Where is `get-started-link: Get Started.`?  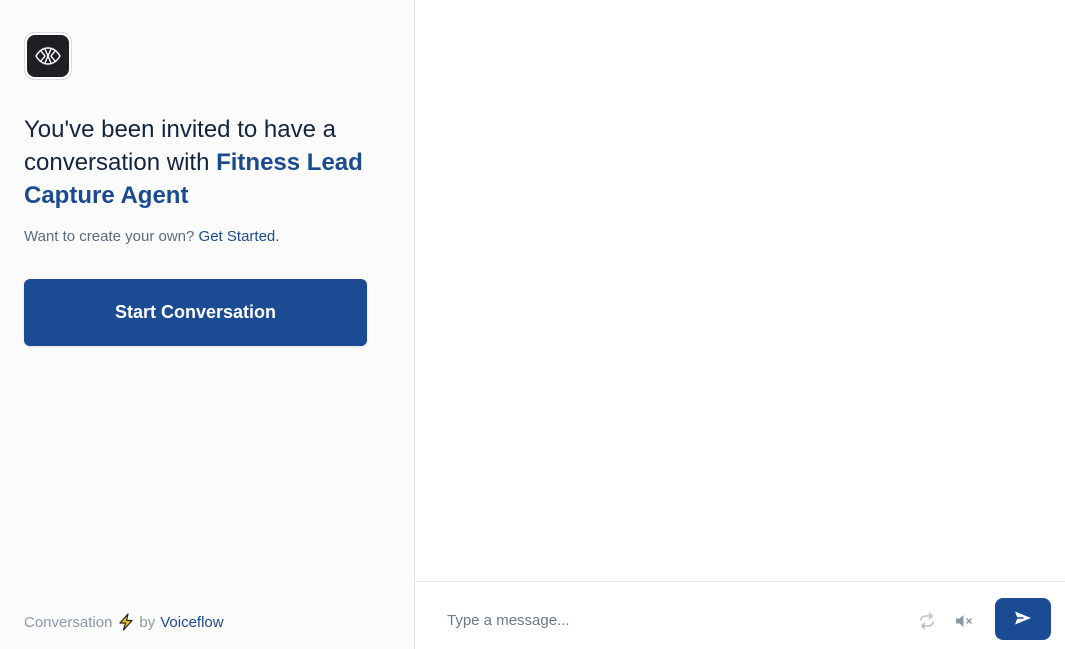
get-started-link: Get Started. is located at coordinates (239, 236).